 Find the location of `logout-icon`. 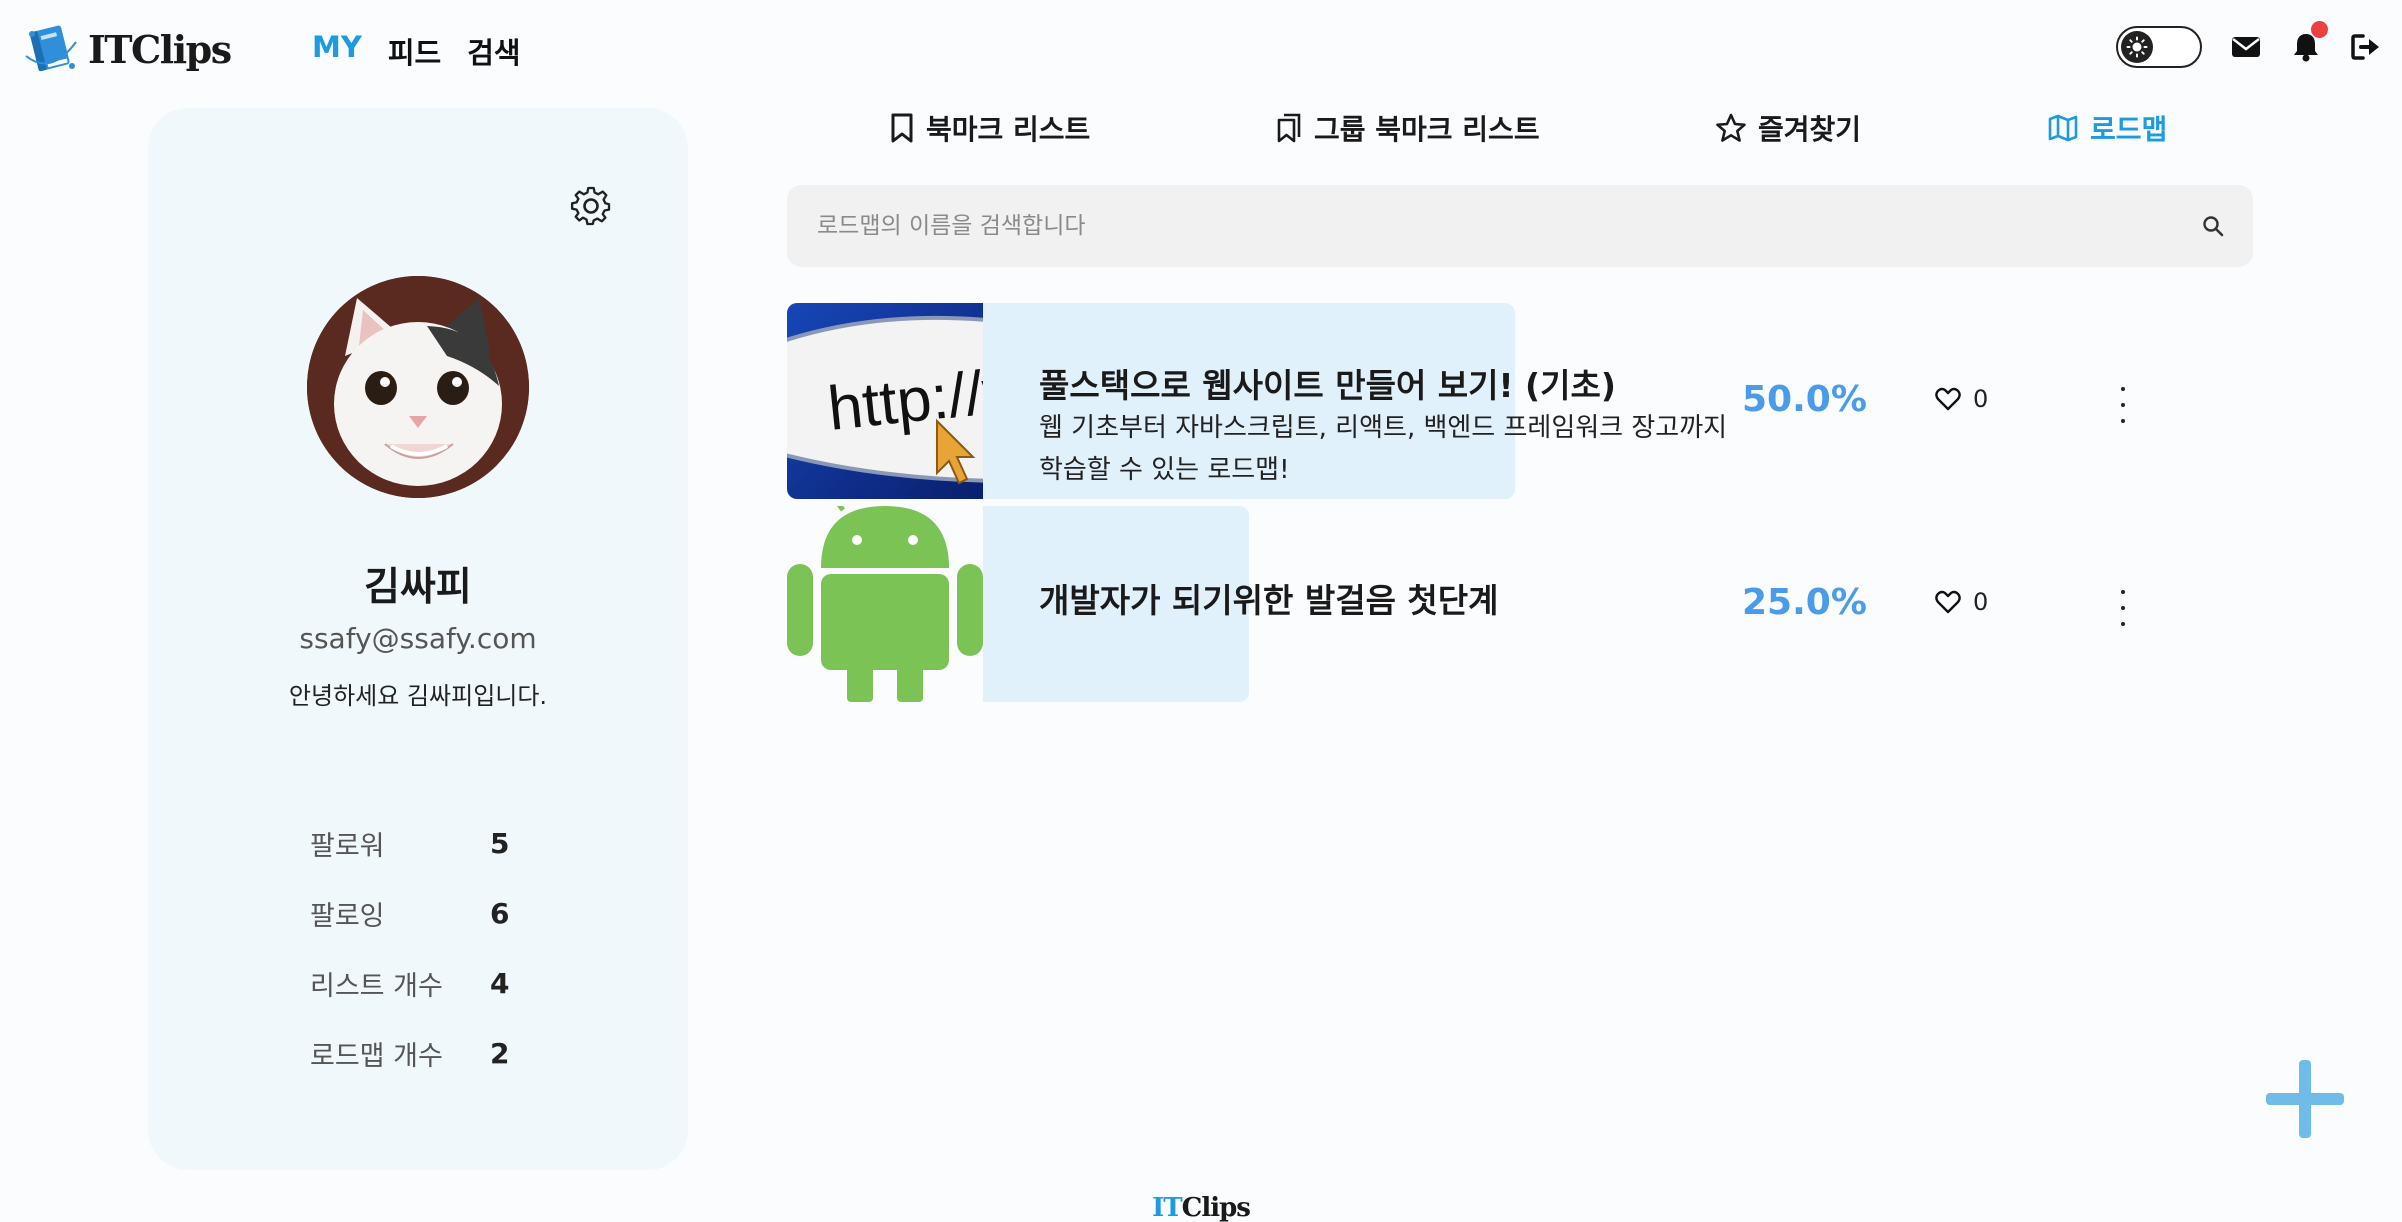

logout-icon is located at coordinates (2366, 47).